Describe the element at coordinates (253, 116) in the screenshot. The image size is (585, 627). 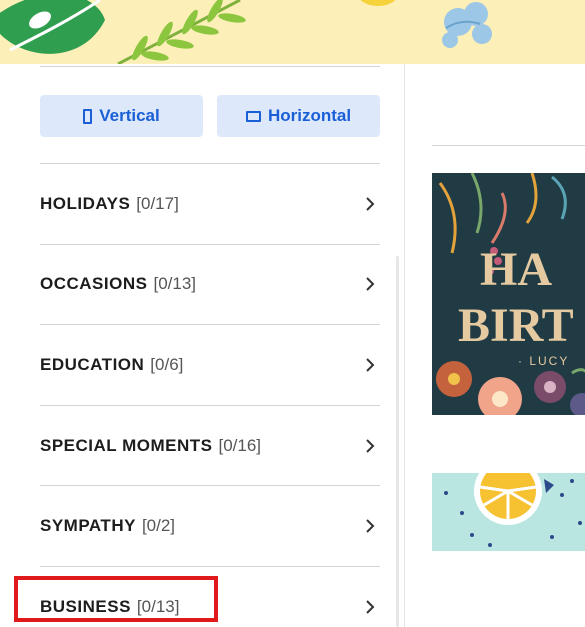
I see `landscape-icon` at that location.